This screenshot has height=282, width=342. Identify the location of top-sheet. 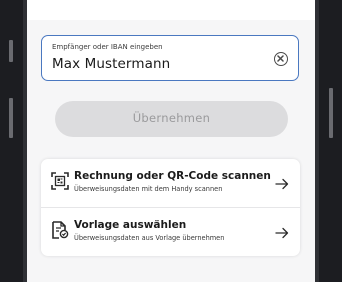
(171, 10).